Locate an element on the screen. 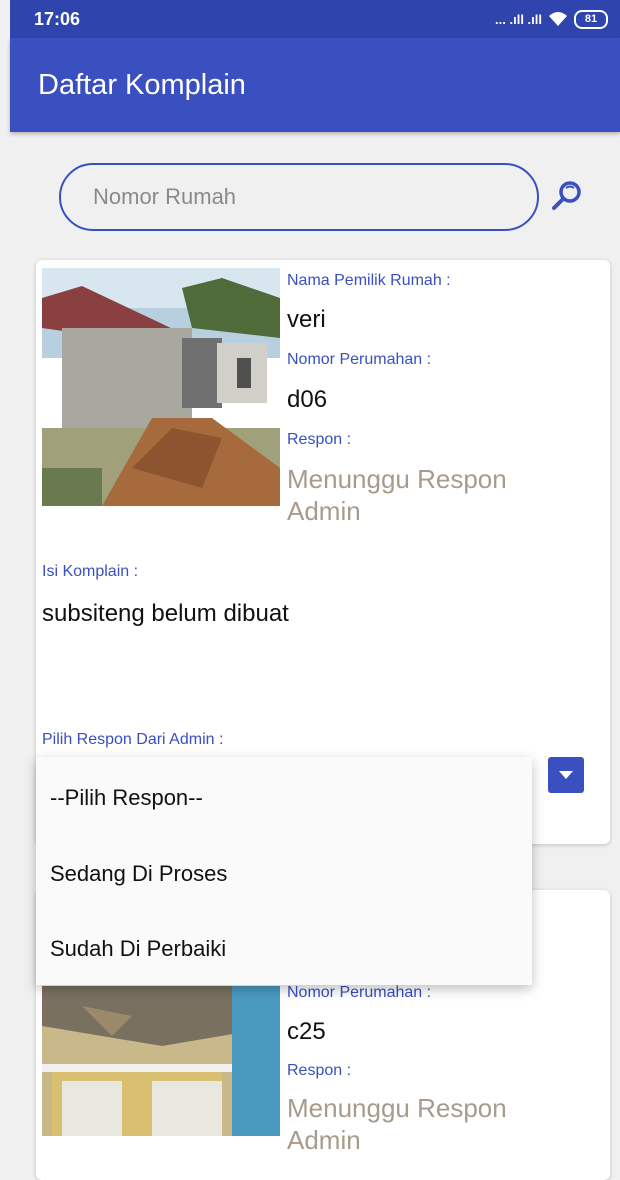 This screenshot has height=1180, width=620. search-input is located at coordinates (299, 197).